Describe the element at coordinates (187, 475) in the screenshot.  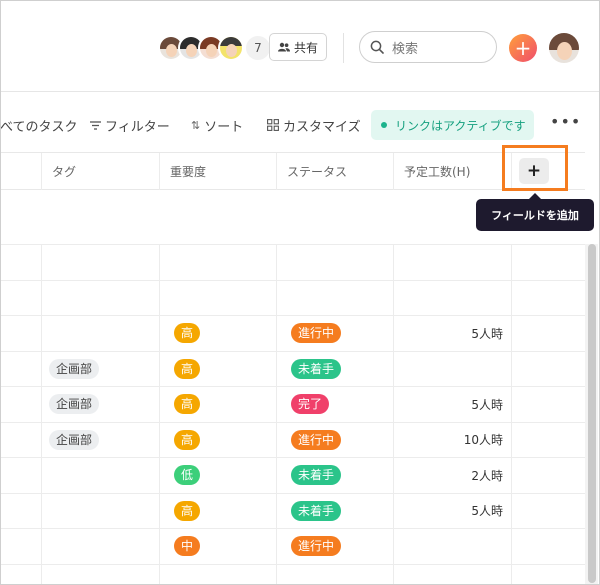
I see `priority-badge: 低` at that location.